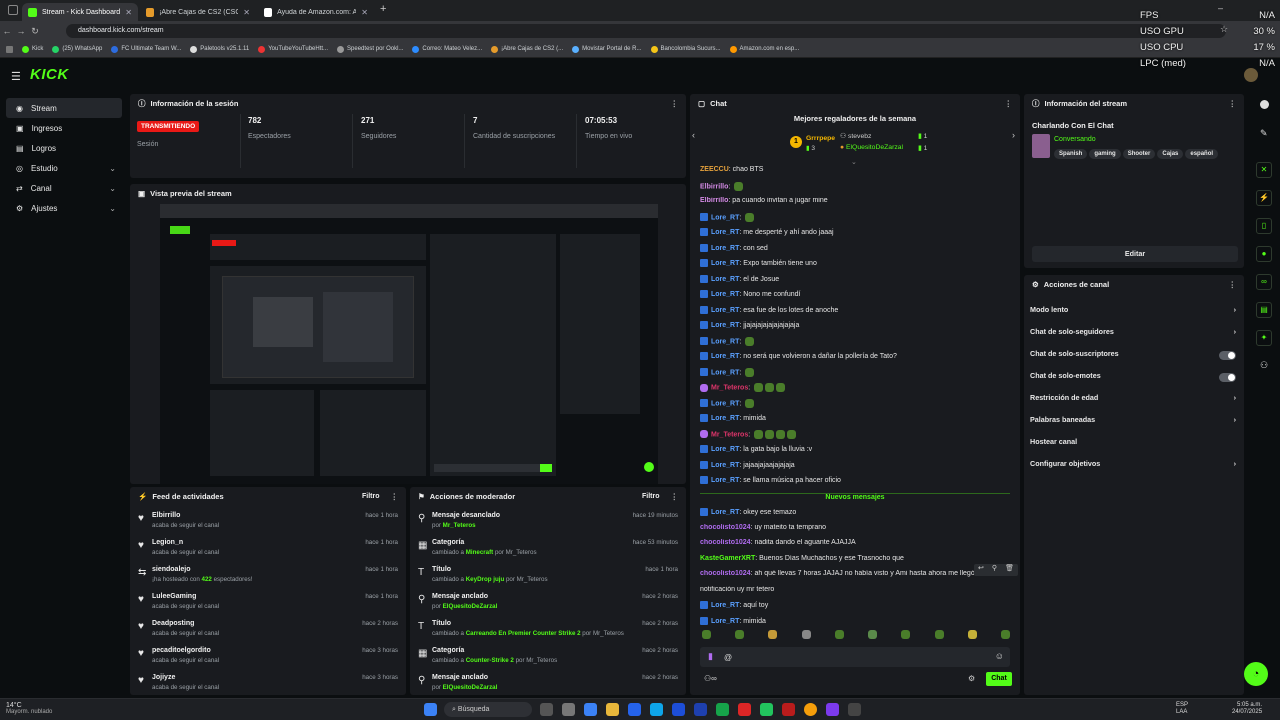 The image size is (1280, 720). Describe the element at coordinates (1264, 133) in the screenshot. I see `edit-icon: ✎` at that location.